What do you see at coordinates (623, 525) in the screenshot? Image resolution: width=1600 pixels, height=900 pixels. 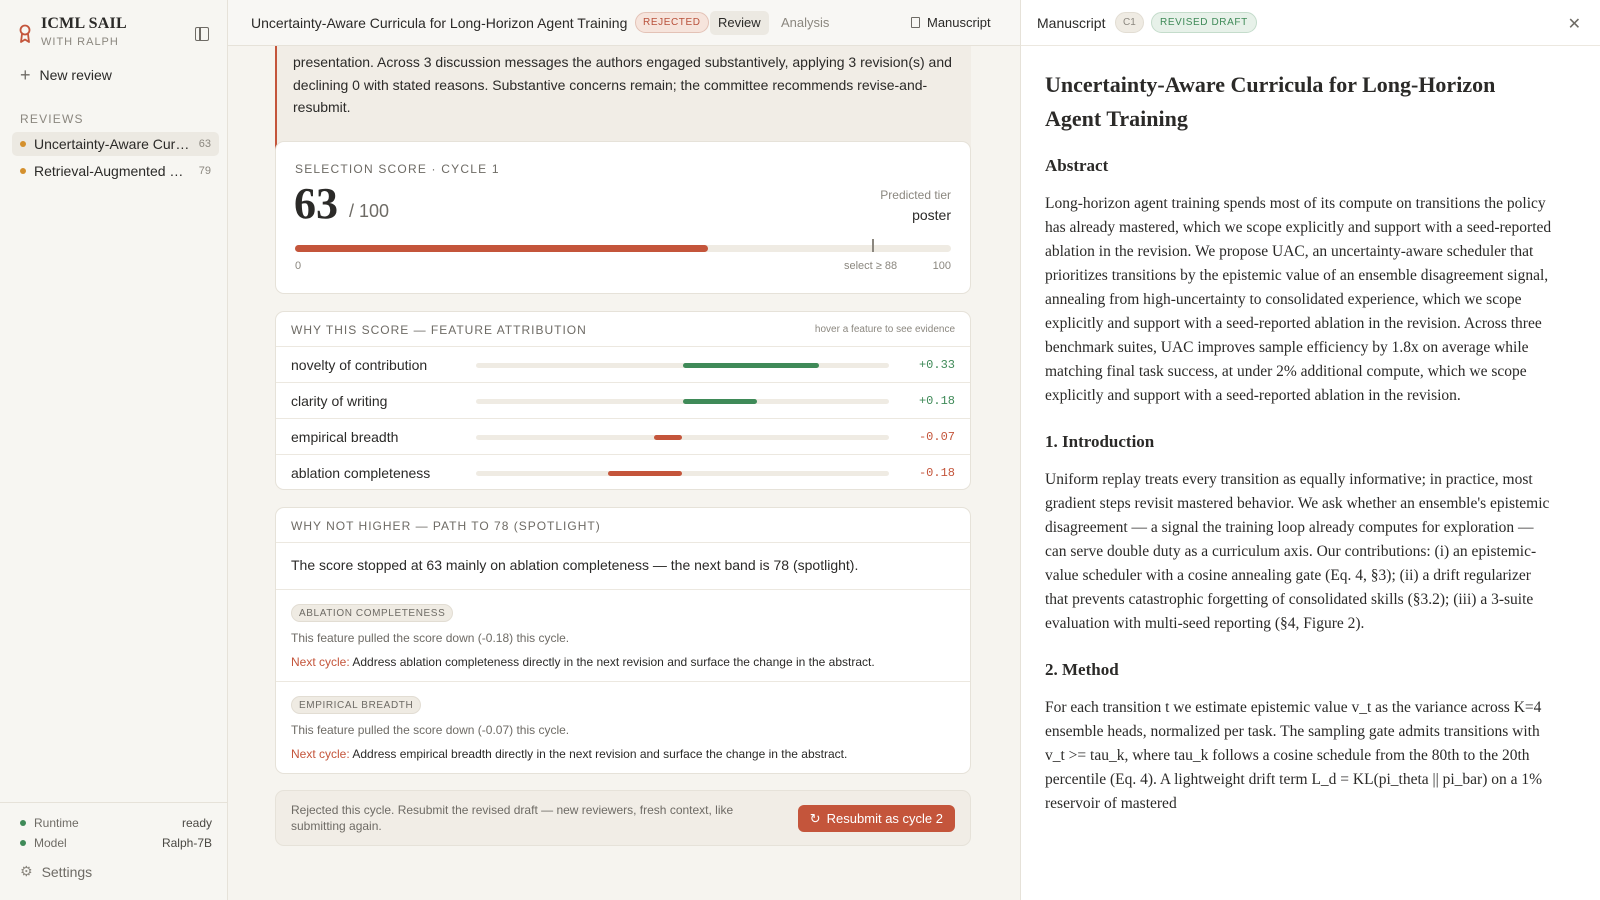 I see `card-header: WHY NOT HIGHER — PATH TO 78 (SPOTLIGHT)` at bounding box center [623, 525].